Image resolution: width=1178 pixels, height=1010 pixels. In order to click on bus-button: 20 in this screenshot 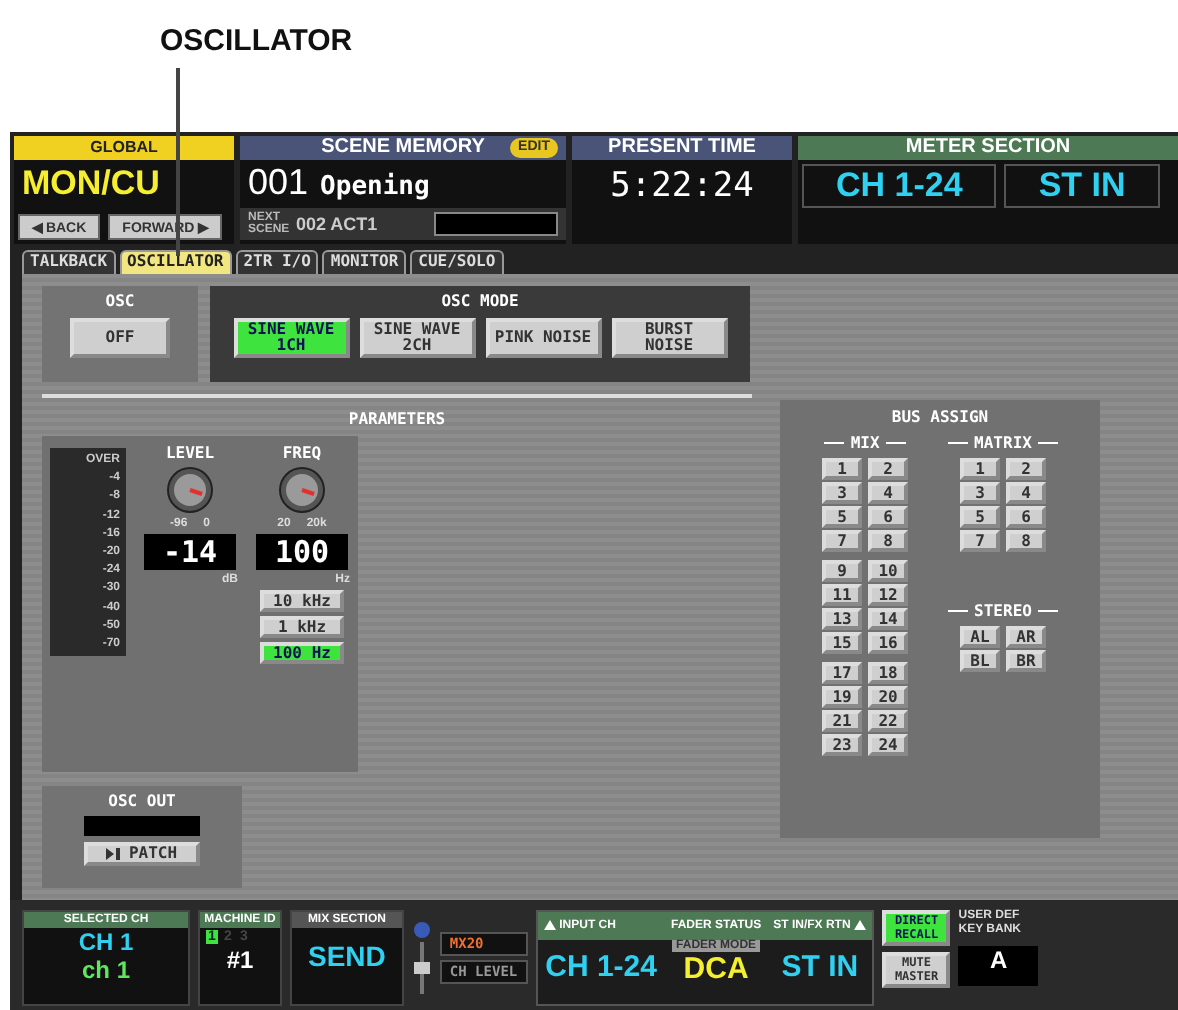, I will do `click(888, 697)`.